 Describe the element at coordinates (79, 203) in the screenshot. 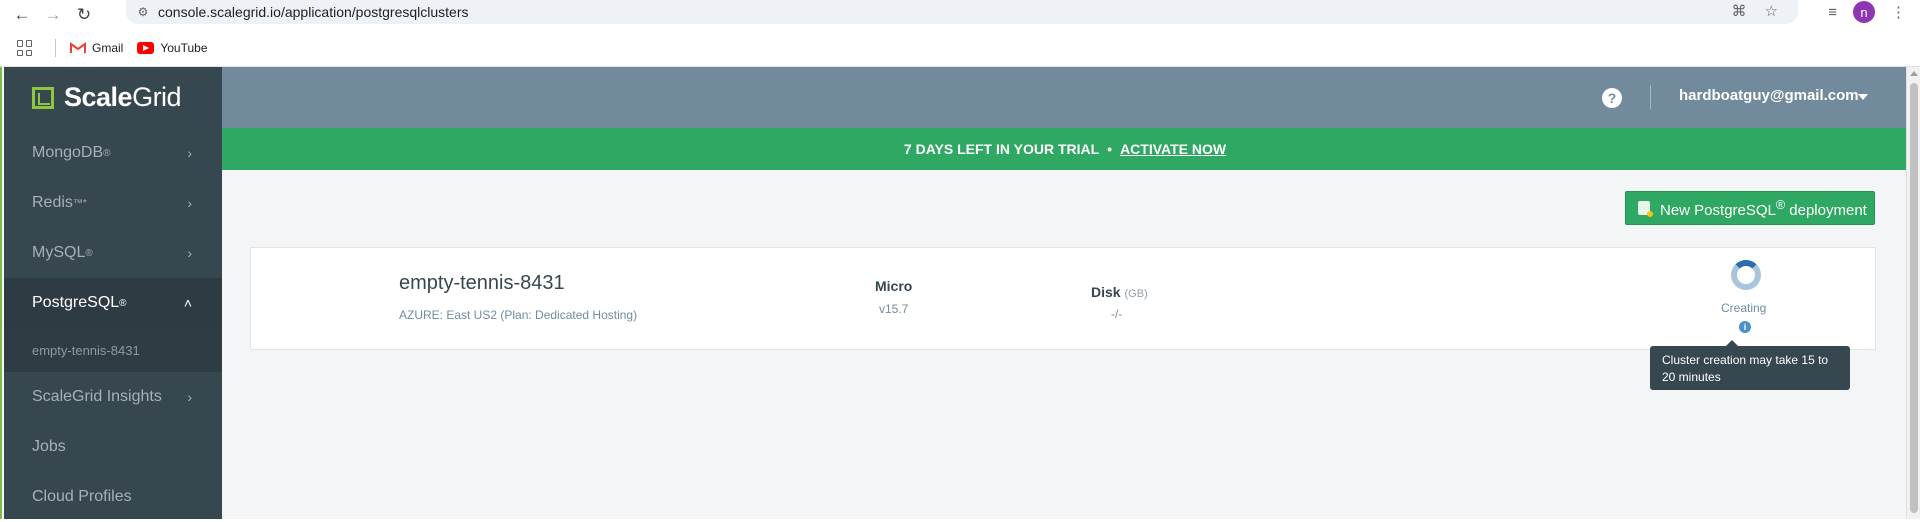

I see `trademark-mark: ™*` at that location.